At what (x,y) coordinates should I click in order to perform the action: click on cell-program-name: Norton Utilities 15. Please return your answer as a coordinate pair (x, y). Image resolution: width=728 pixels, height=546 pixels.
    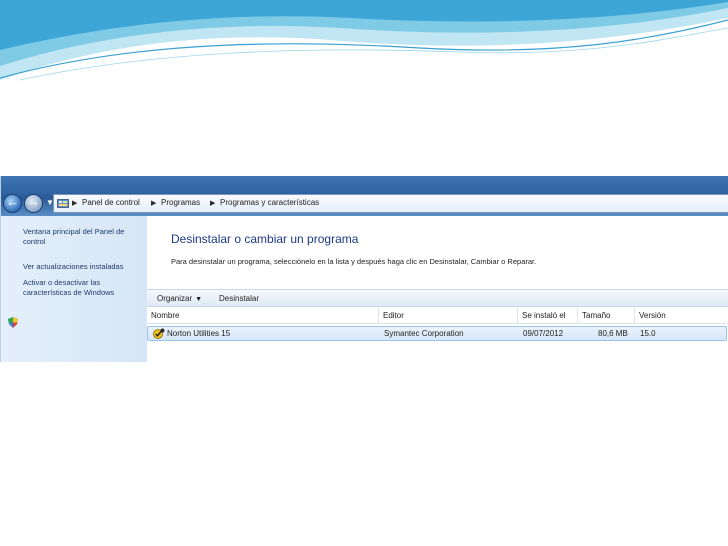
    Looking at the image, I should click on (199, 333).